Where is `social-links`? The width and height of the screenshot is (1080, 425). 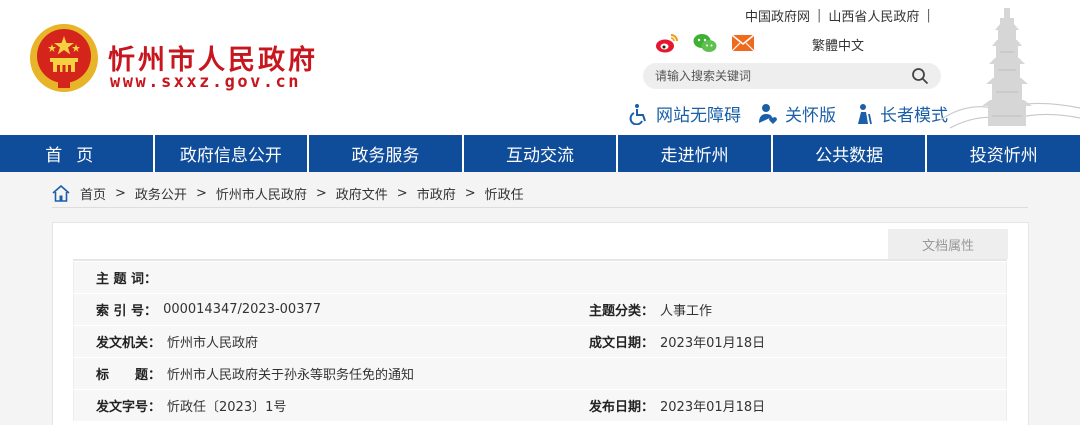
social-links is located at coordinates (705, 43).